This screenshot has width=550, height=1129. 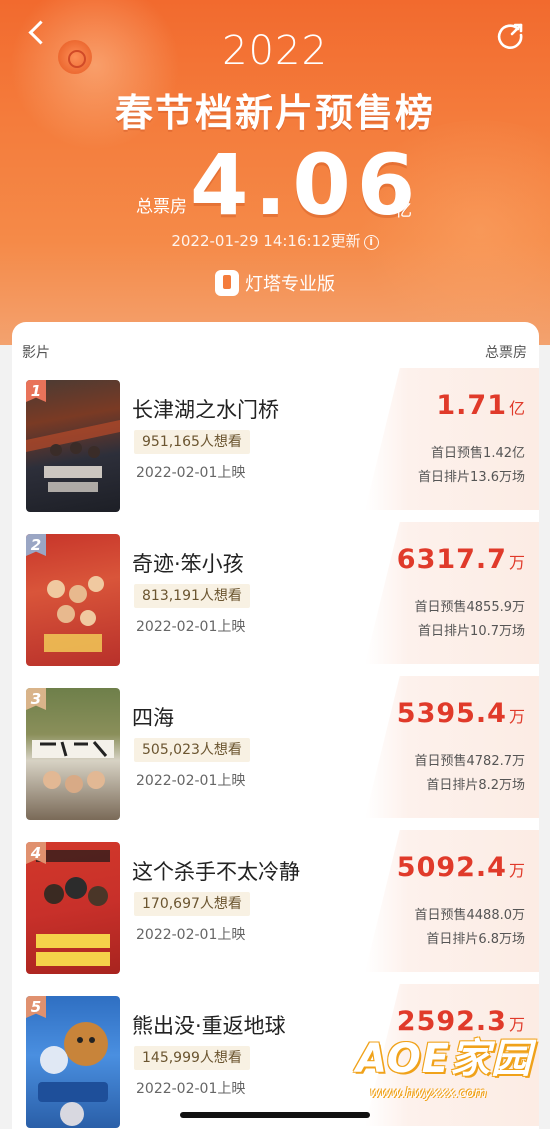 What do you see at coordinates (216, 871) in the screenshot?
I see `movie-title: 这个杀手不太冷静` at bounding box center [216, 871].